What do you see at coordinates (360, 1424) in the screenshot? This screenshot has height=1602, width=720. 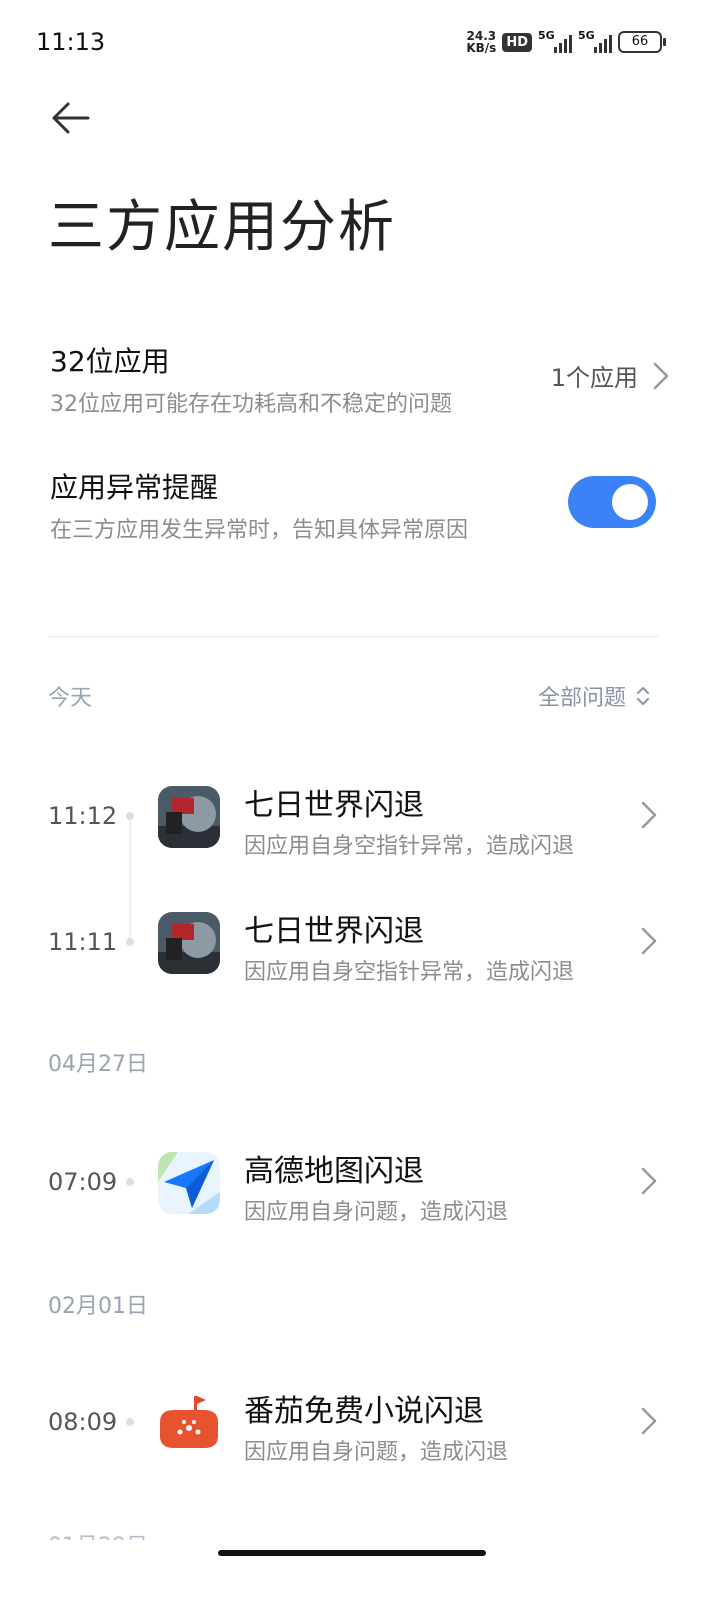 I see `list-item: 08:09 番茄免费小说闪退 因应用自身问题，造成闪退` at bounding box center [360, 1424].